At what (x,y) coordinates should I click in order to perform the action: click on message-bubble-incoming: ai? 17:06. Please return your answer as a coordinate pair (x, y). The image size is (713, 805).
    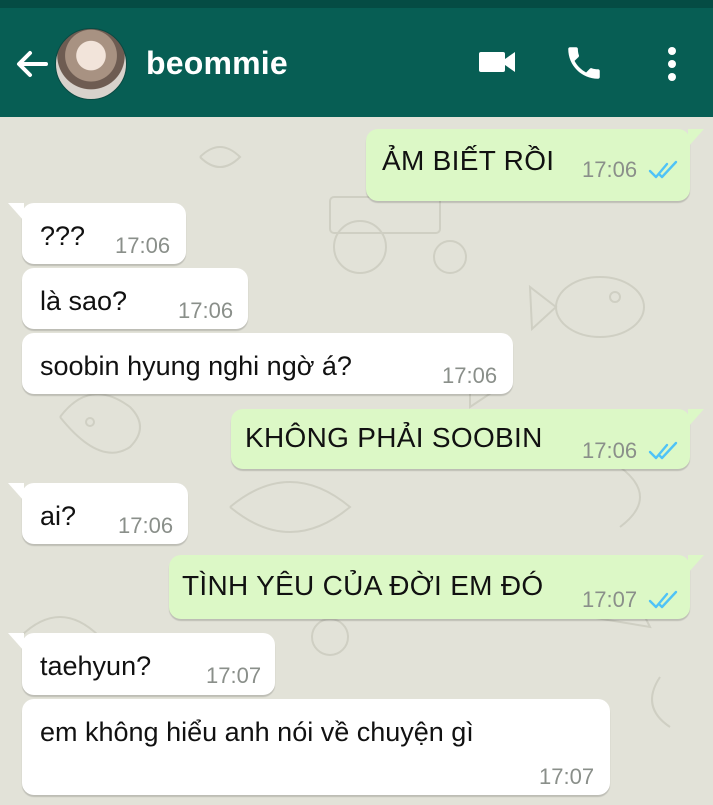
    Looking at the image, I should click on (98, 513).